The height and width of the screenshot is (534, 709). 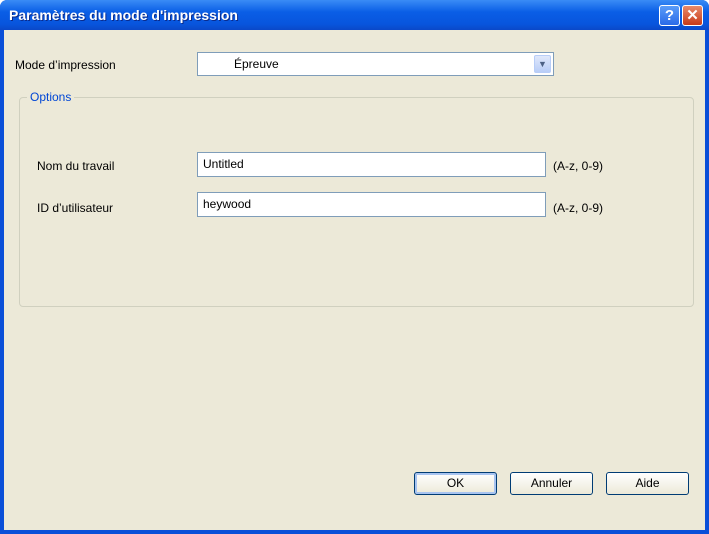 What do you see at coordinates (375, 64) in the screenshot?
I see `mode-select: Épreuve ▼` at bounding box center [375, 64].